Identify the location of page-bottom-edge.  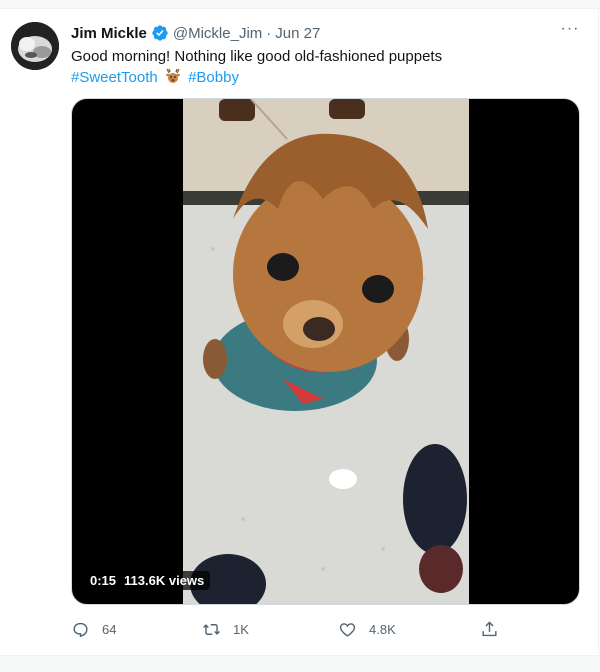
(300, 663).